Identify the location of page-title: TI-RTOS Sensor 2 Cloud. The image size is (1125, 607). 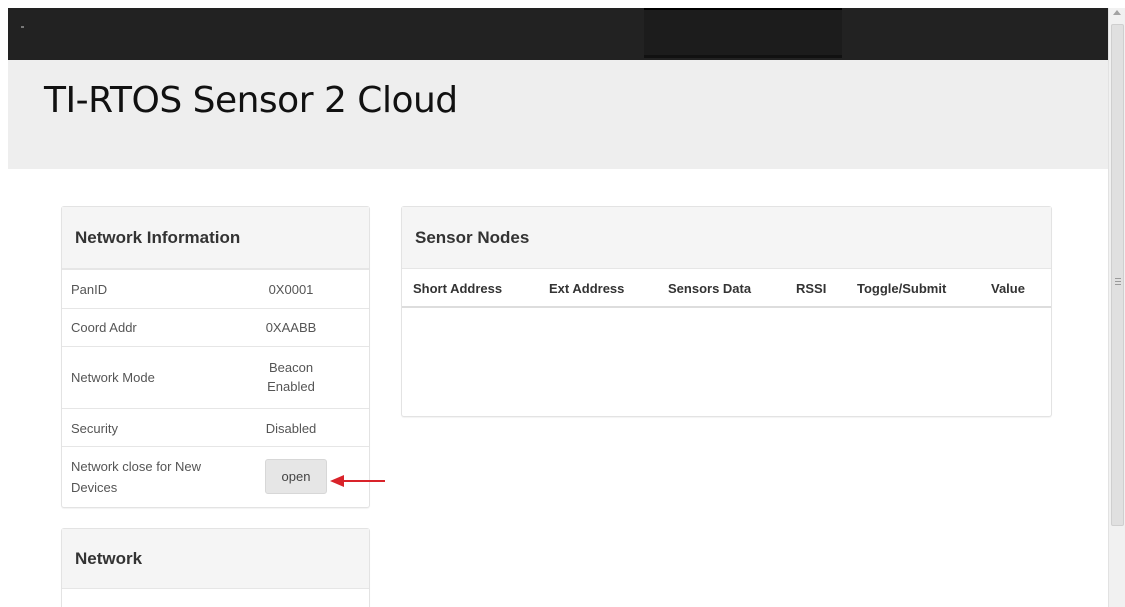
(251, 100).